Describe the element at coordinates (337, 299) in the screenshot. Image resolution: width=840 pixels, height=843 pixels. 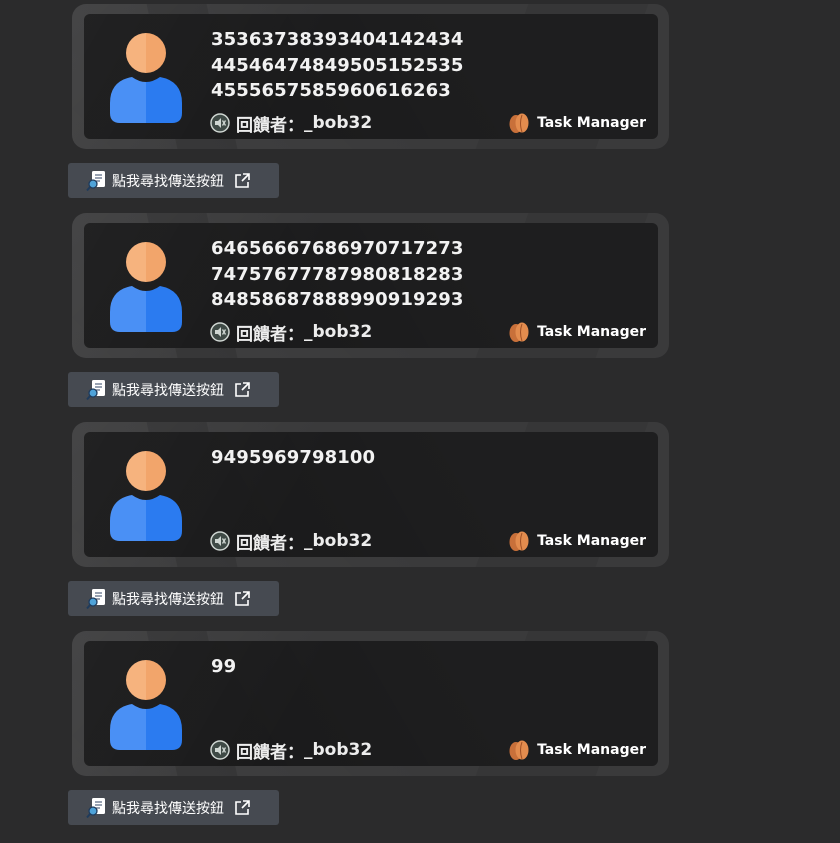
I see `message-line: 84858687888990919293` at that location.